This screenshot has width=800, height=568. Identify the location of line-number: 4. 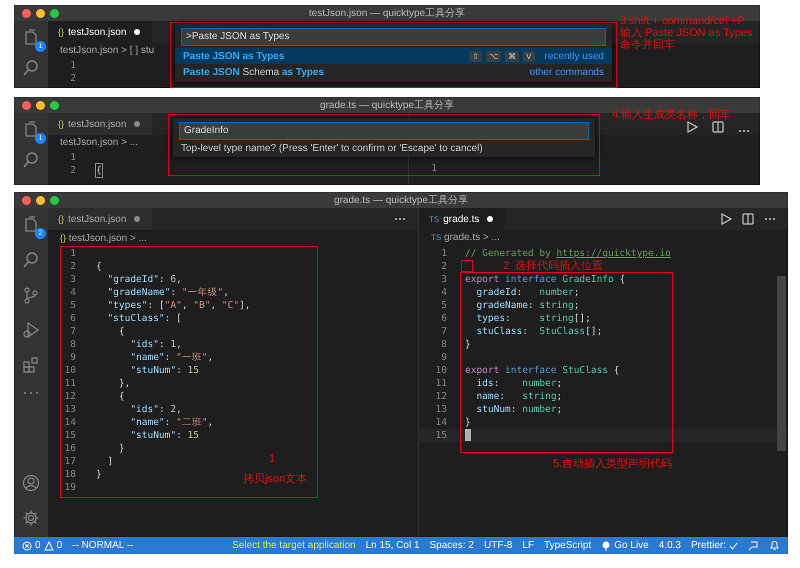
(443, 292).